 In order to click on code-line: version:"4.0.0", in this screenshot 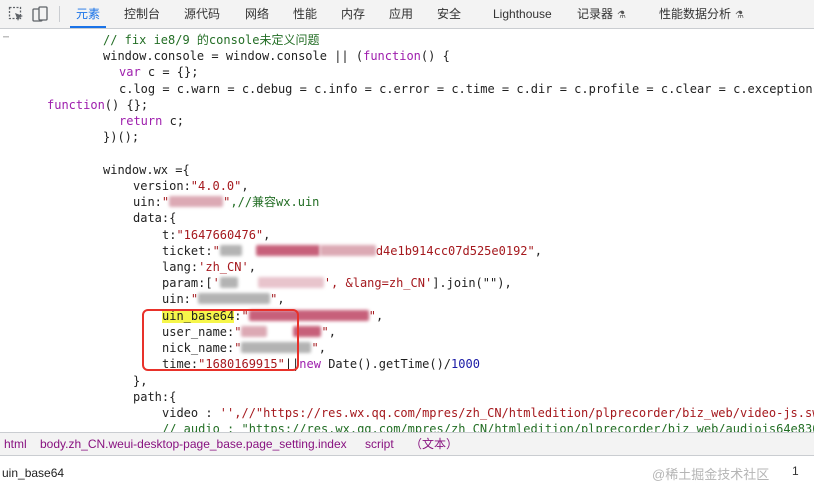, I will do `click(191, 186)`.